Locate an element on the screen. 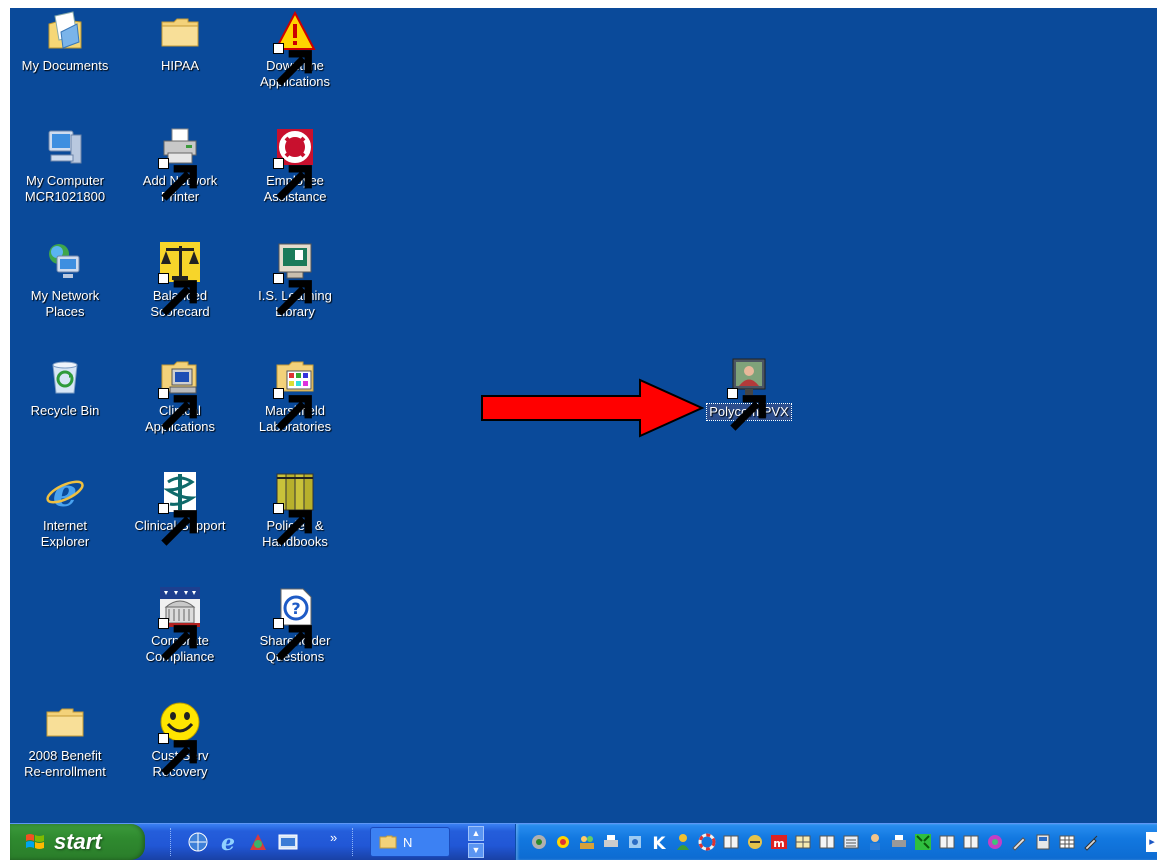  tray-grid-icon is located at coordinates (803, 842).